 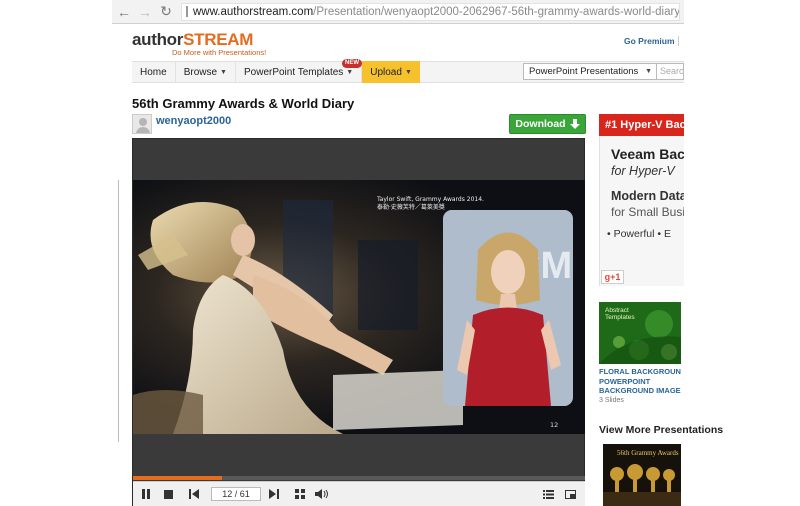 I want to click on download-arrow-icon, so click(x=574, y=123).